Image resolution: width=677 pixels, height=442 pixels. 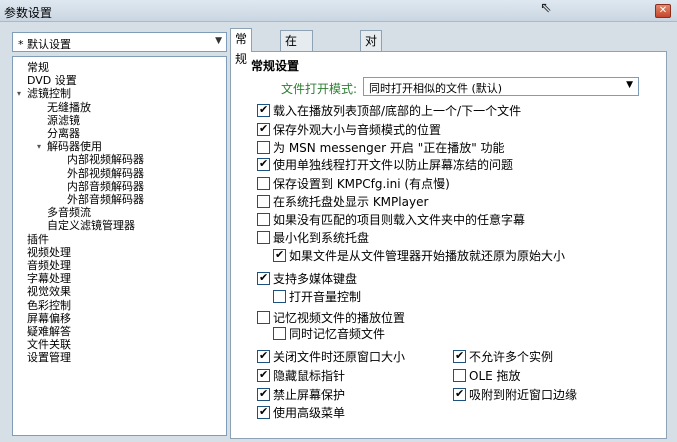 I want to click on tree-item: DVD 设置, so click(x=52, y=80).